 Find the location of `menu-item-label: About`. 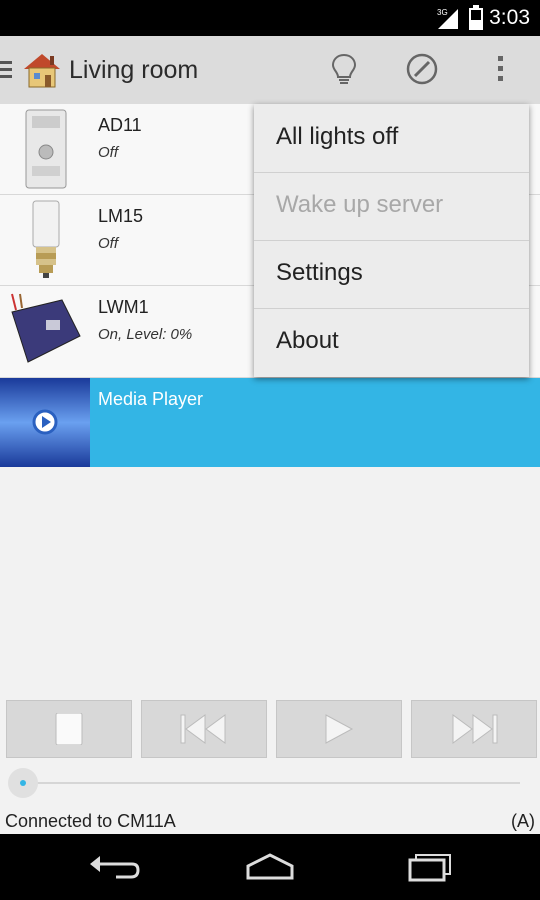

menu-item-label: About is located at coordinates (307, 340).